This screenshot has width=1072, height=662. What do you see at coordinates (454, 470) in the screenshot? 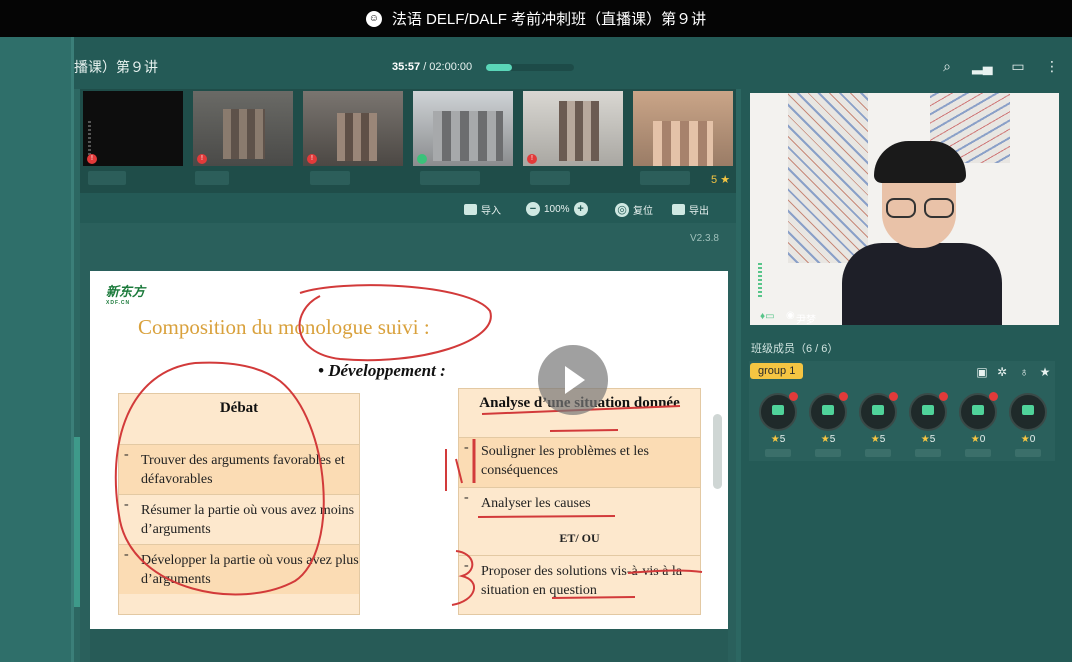
I see `ink-mark-left` at bounding box center [454, 470].